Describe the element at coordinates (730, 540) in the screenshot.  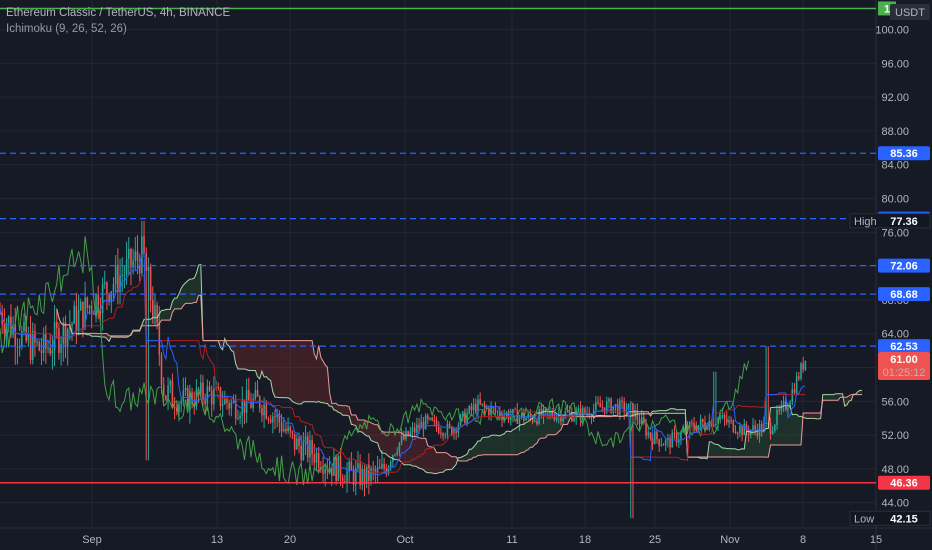
I see `x-tick-label: Nov` at that location.